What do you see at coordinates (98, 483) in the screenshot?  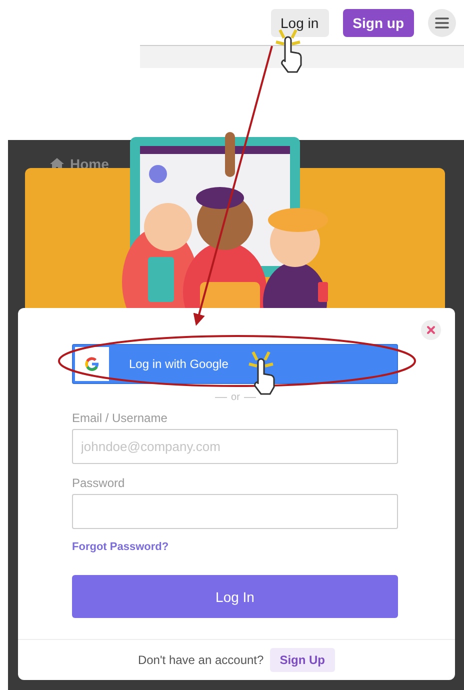 I see `field-label: Password` at bounding box center [98, 483].